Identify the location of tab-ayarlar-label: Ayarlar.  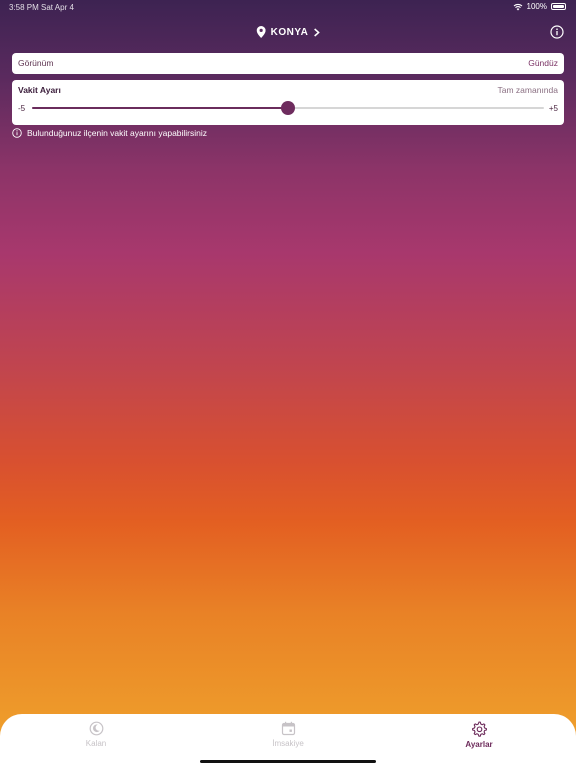
(479, 744).